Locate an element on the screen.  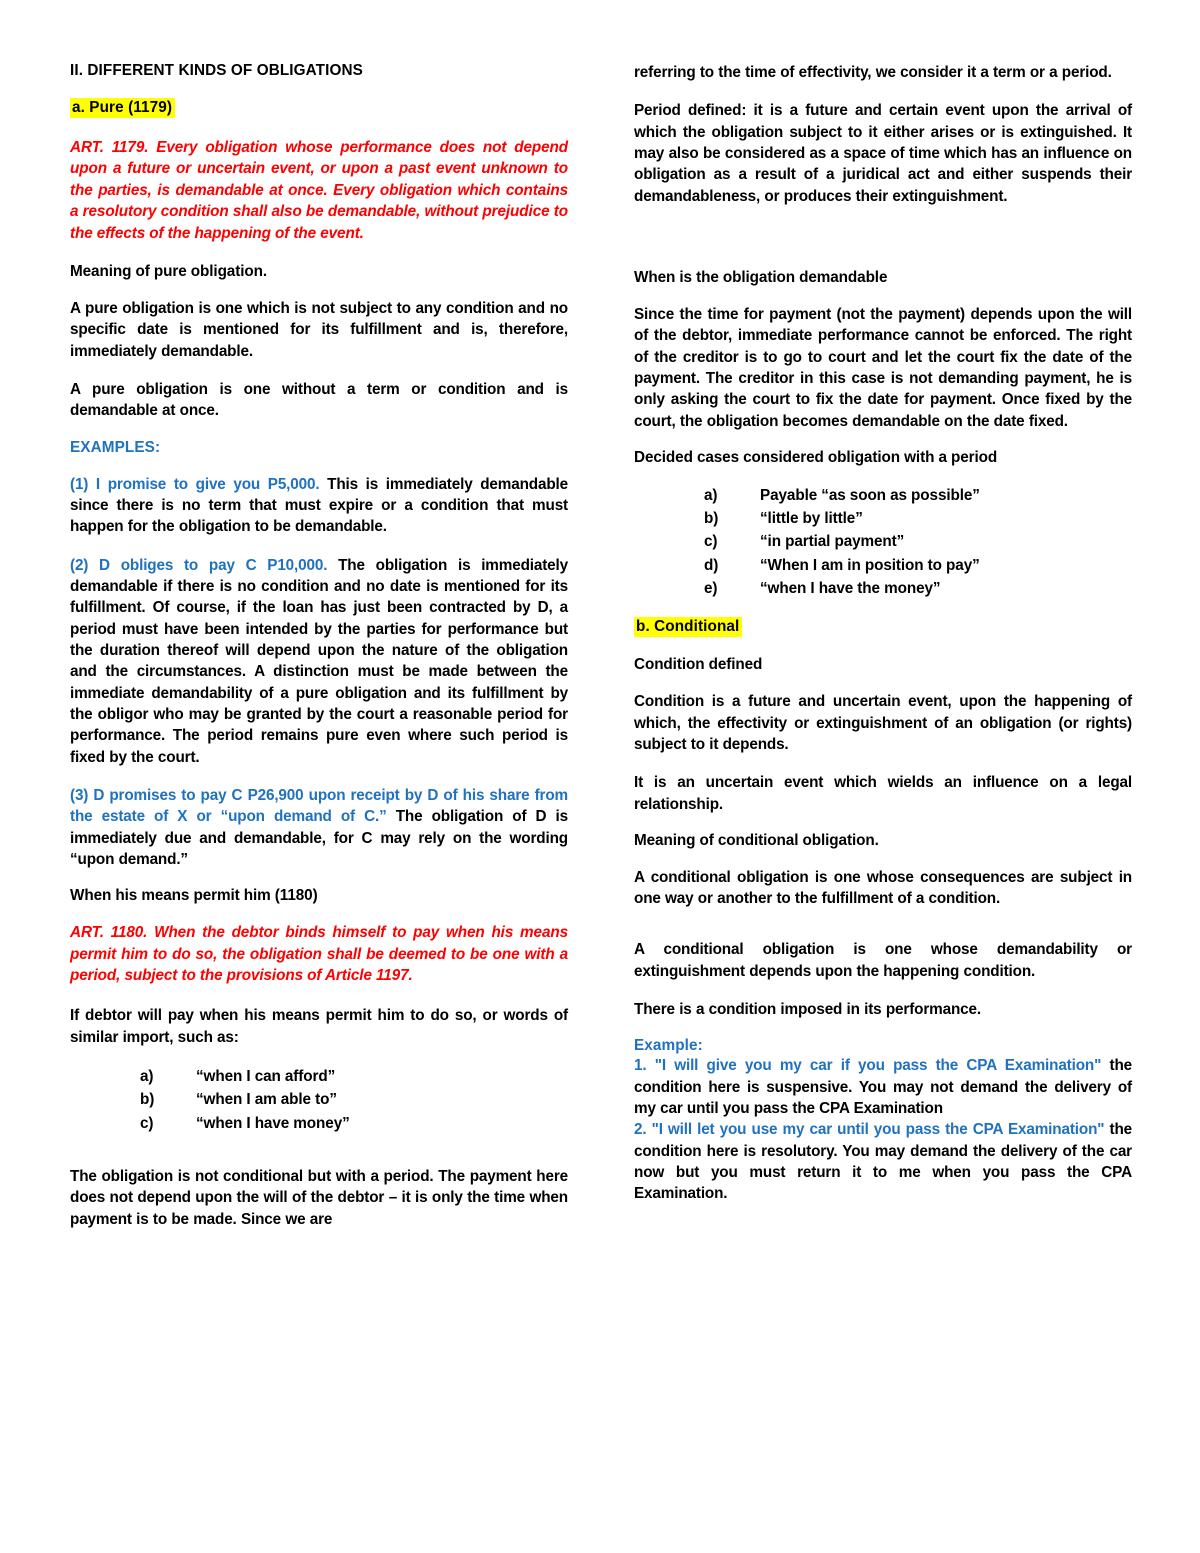
heading-meaning-of-pure-obligation: Meaning of pure obligation. is located at coordinates (168, 272).